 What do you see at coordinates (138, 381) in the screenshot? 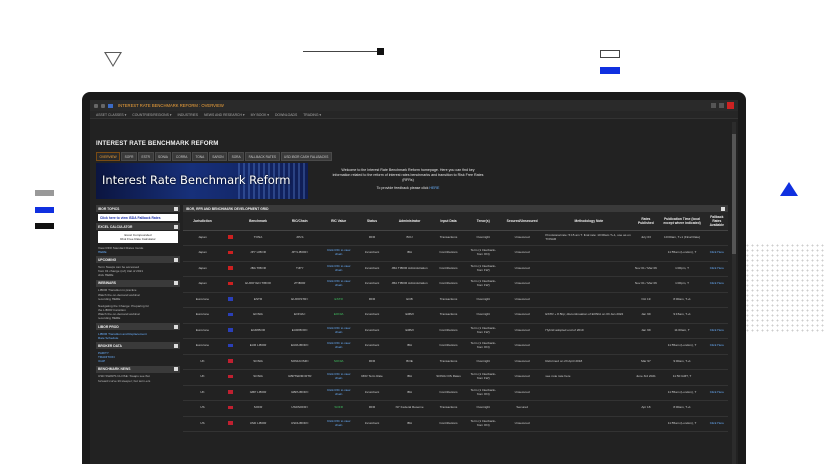
I see `text-line: forward curve tilt steeper; but term-ers` at bounding box center [138, 381].